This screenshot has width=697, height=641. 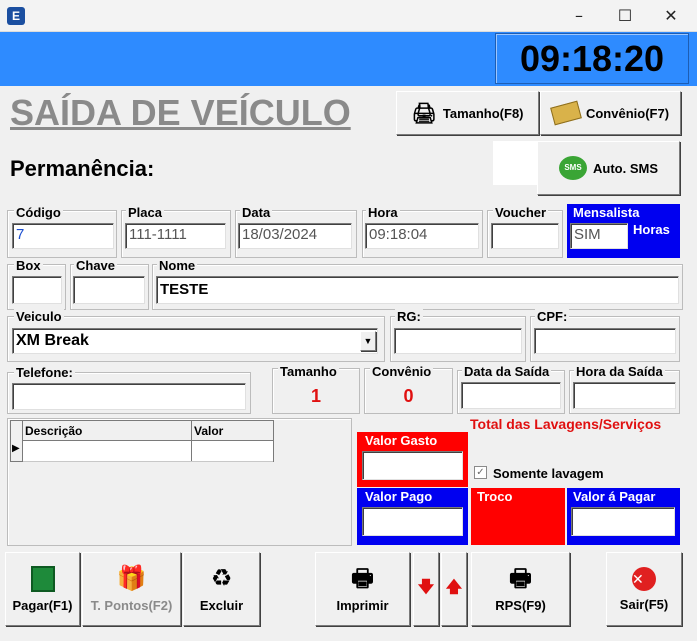 I want to click on imprimir-button: 🖶 Imprimir, so click(x=362, y=589).